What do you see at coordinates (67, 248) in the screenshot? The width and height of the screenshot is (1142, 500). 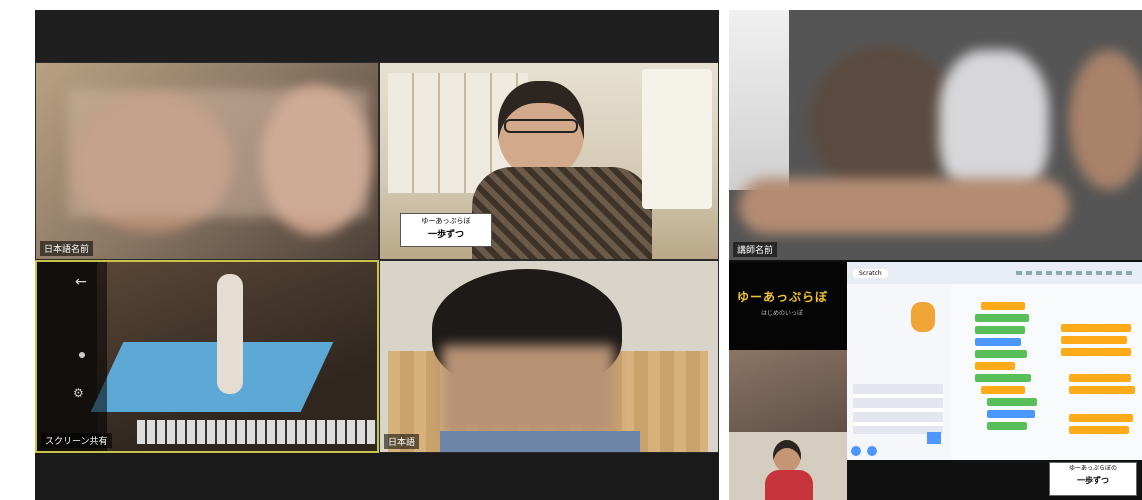 I see `participant-name-label: 日本語名前` at bounding box center [67, 248].